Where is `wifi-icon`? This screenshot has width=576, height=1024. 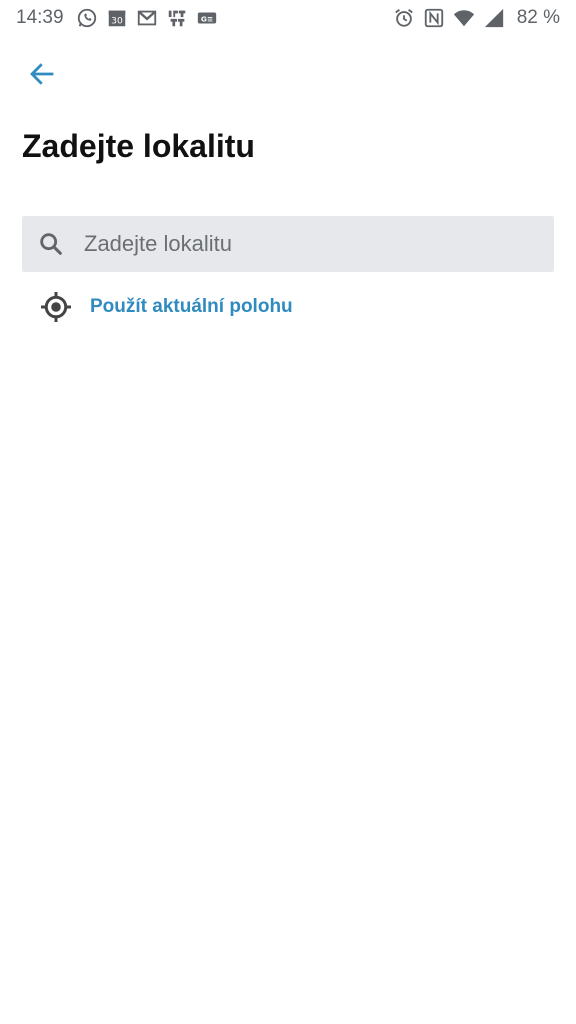
wifi-icon is located at coordinates (464, 18).